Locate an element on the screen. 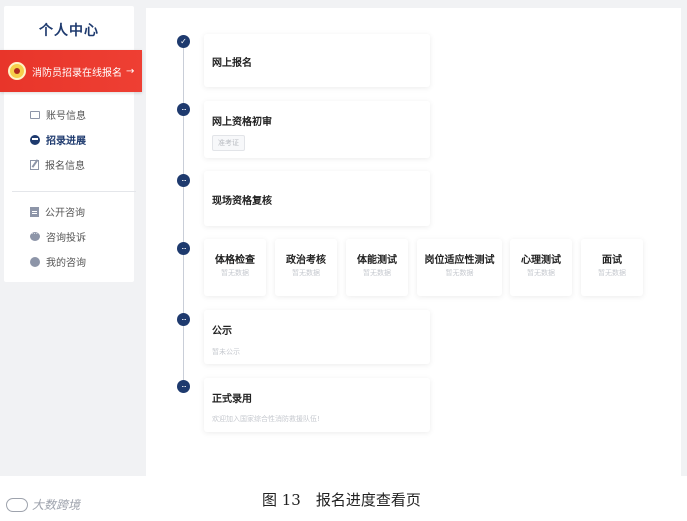  sidebar-item-label: 公开咨询 is located at coordinates (65, 213).